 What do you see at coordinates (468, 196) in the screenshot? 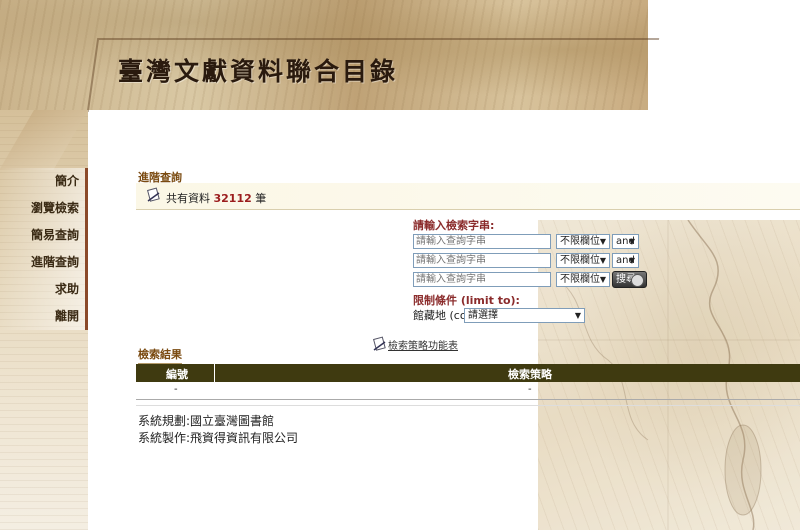
I see `record-count-bar: 共有資料 32112 筆` at bounding box center [468, 196].